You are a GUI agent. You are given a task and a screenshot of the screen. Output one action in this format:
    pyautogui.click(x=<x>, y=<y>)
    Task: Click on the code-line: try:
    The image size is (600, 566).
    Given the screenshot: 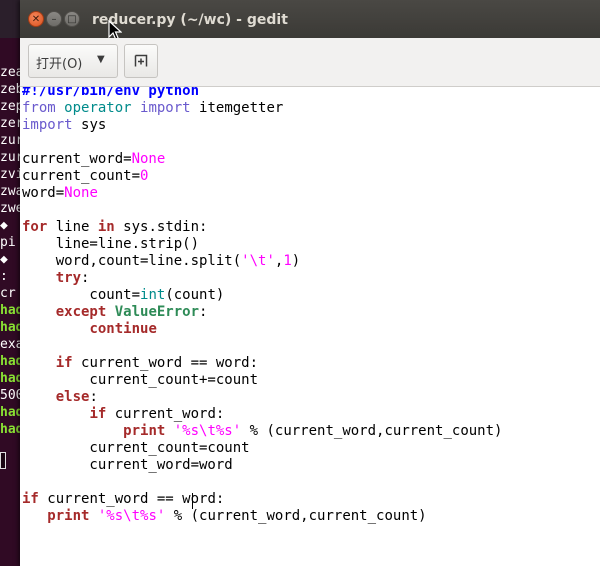 What is the action you would take?
    pyautogui.click(x=262, y=278)
    